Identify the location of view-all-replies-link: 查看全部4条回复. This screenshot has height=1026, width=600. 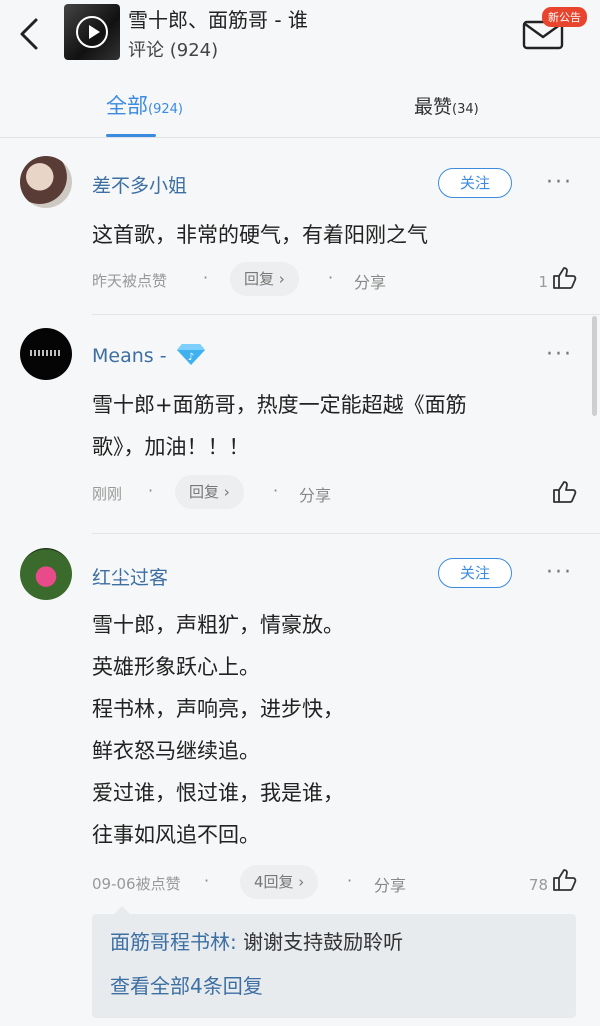
(186, 984).